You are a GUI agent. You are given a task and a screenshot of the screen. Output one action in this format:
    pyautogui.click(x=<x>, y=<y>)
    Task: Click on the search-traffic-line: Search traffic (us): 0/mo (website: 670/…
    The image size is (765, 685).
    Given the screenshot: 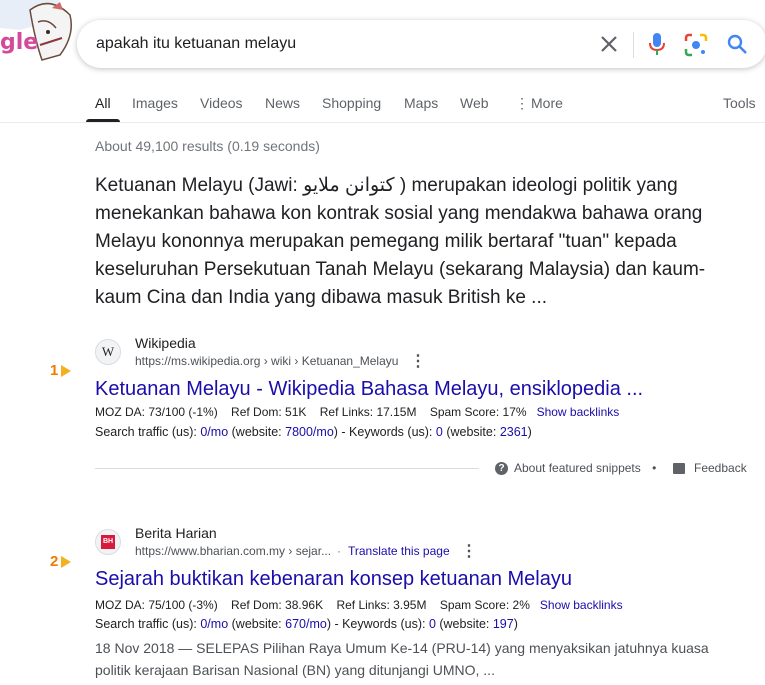 What is the action you would take?
    pyautogui.click(x=306, y=624)
    